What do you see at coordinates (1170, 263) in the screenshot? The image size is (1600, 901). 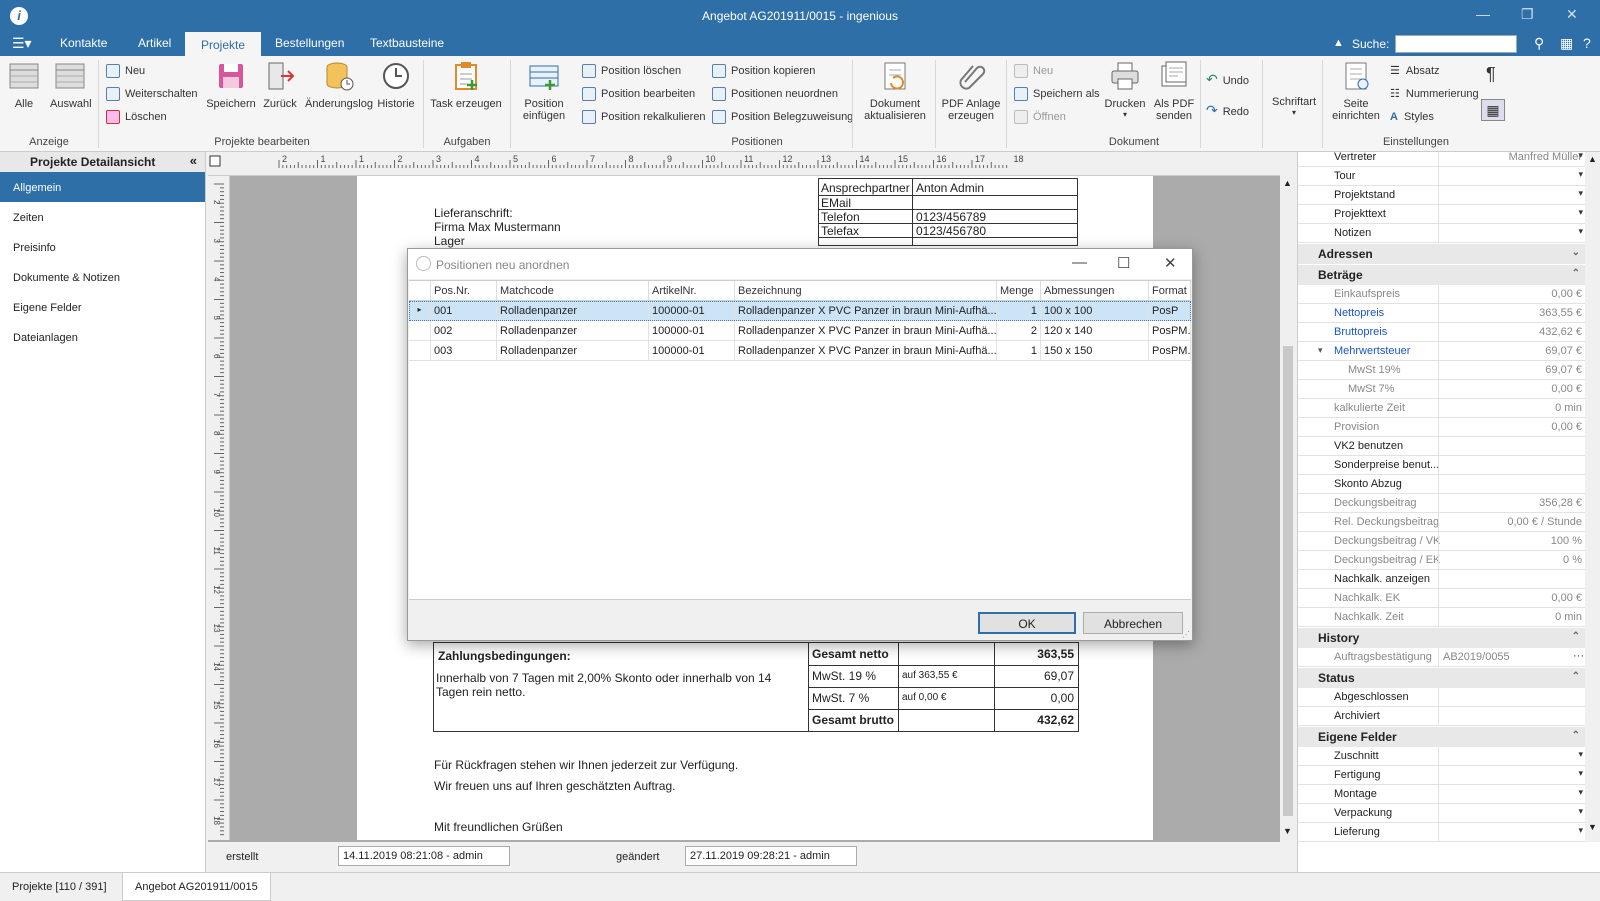 I see `dialog-close-button: ✕` at bounding box center [1170, 263].